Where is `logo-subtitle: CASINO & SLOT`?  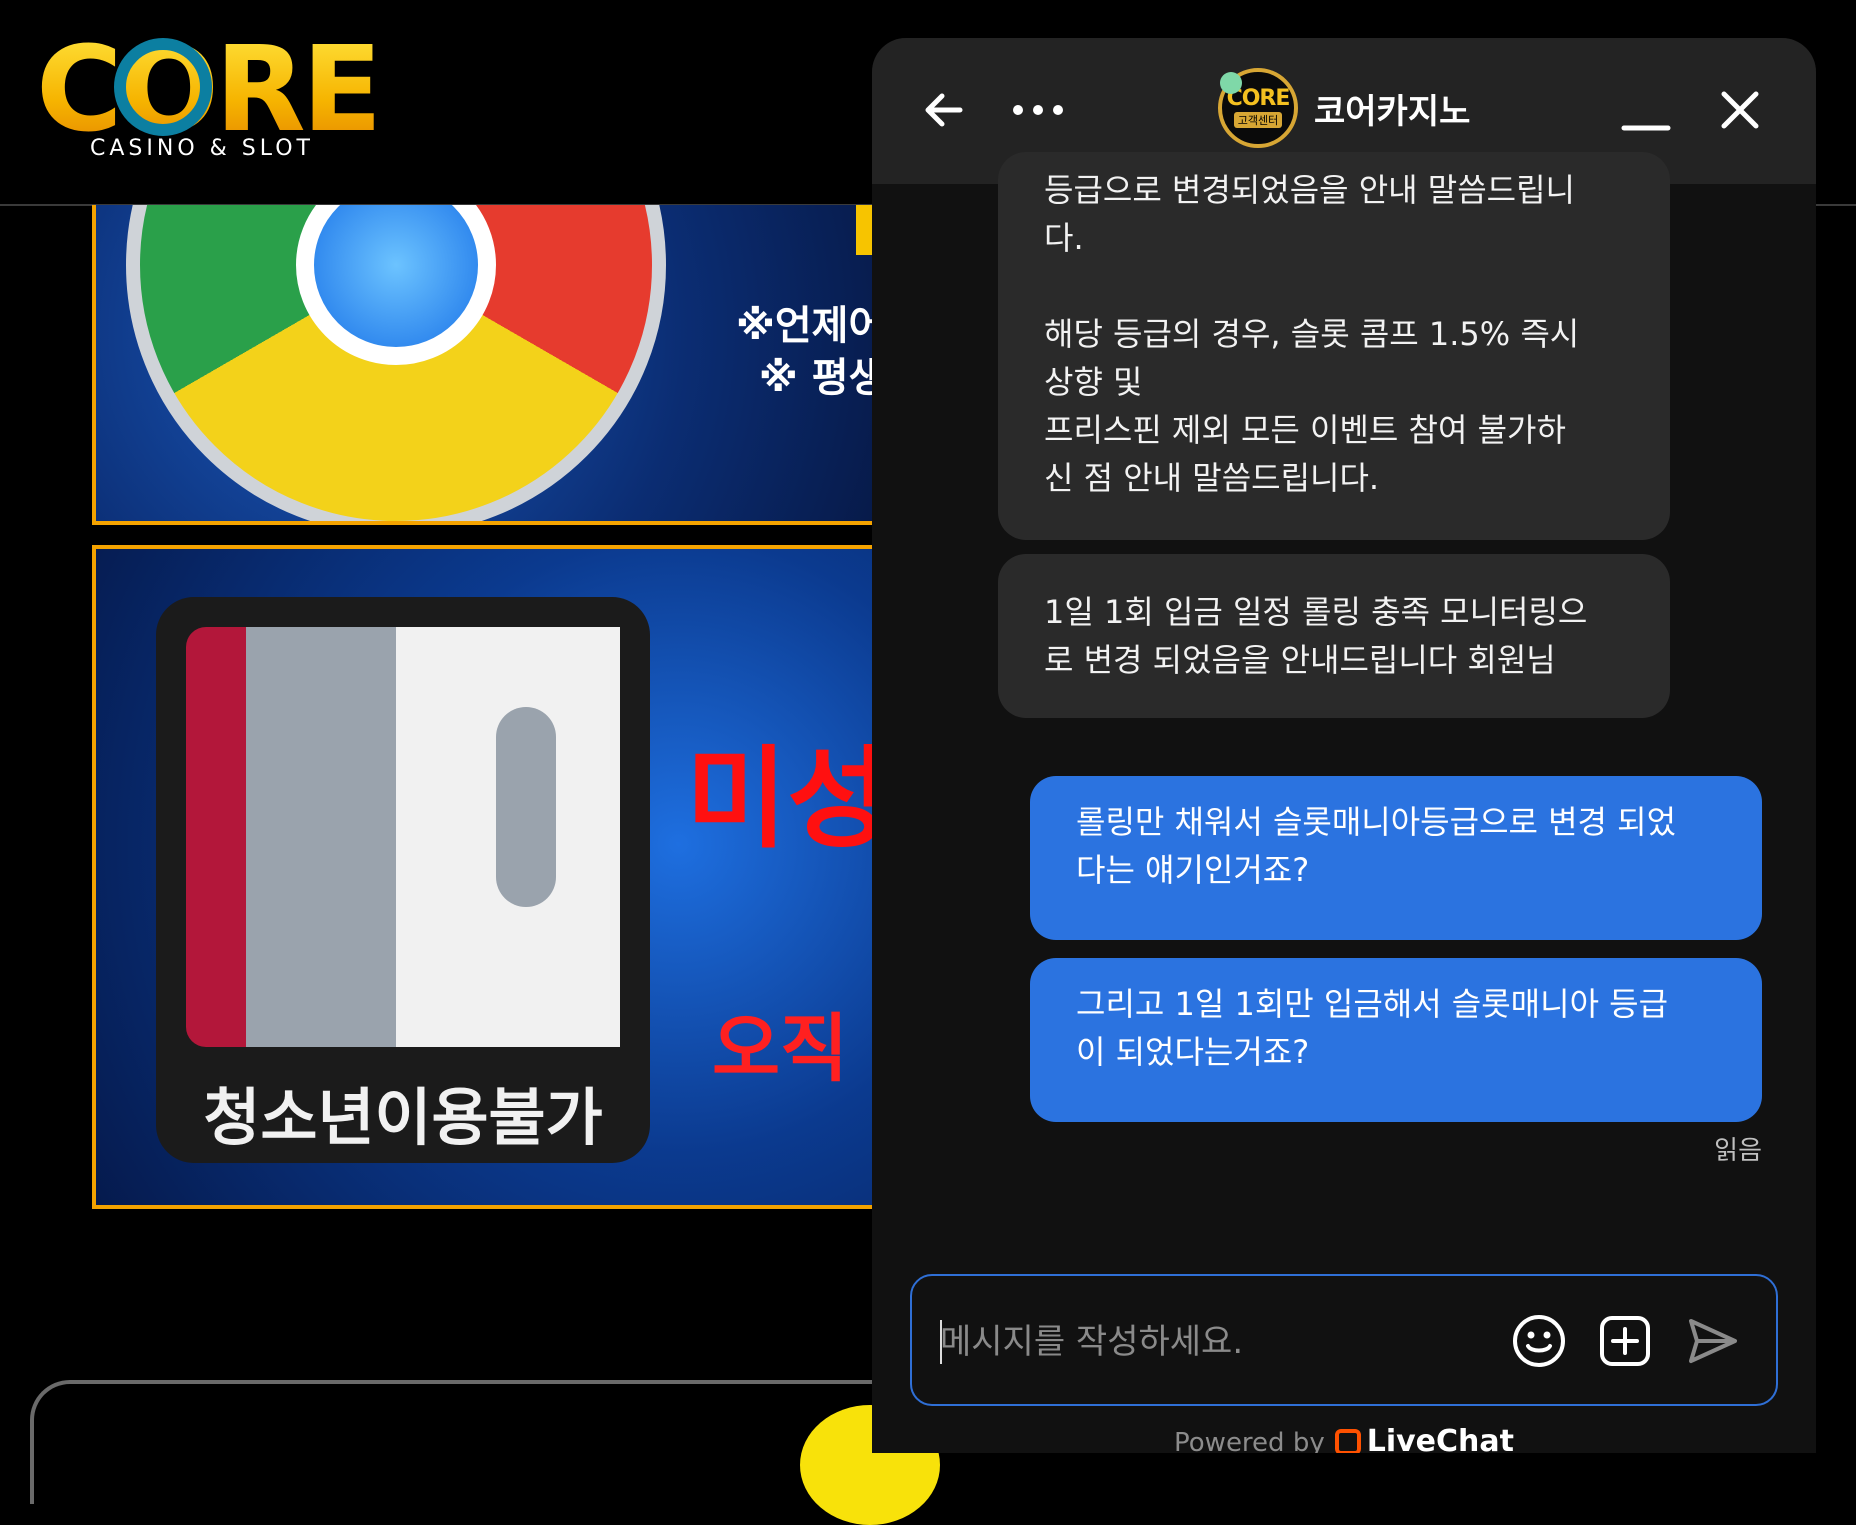
logo-subtitle: CASINO & SLOT is located at coordinates (202, 148).